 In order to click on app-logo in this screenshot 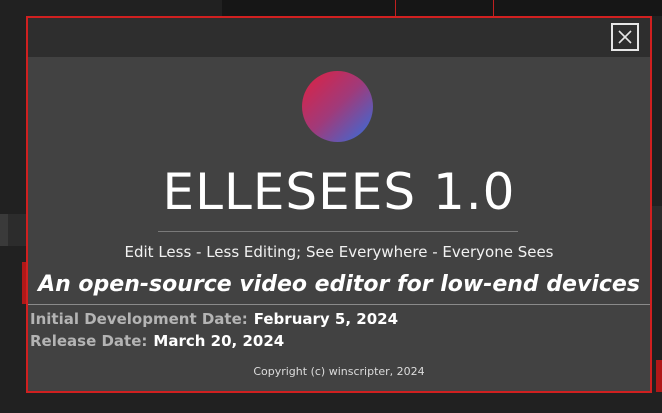, I will do `click(337, 106)`.